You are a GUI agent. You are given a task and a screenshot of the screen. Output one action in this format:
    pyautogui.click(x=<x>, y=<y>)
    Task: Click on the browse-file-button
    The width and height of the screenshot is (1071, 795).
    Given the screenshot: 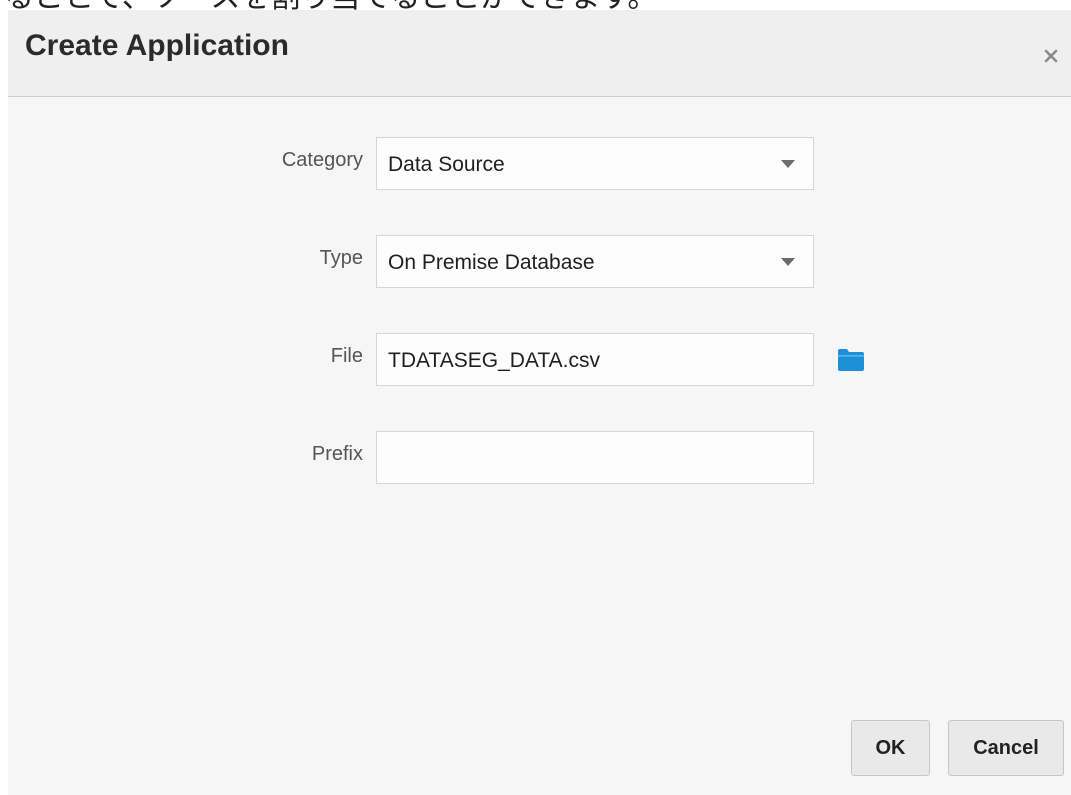 What is the action you would take?
    pyautogui.click(x=851, y=359)
    